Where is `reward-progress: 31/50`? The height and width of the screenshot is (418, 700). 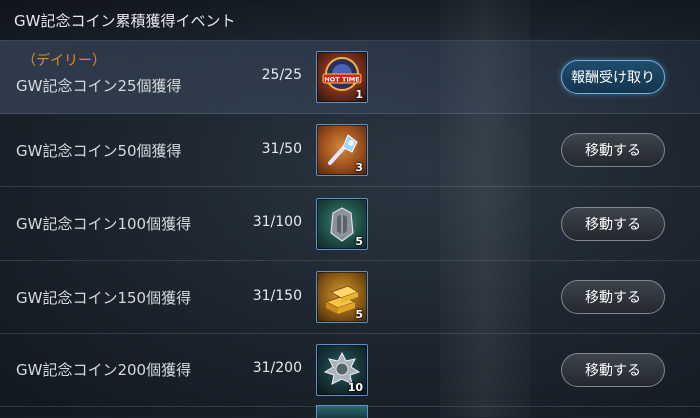
reward-progress: 31/50 is located at coordinates (281, 149).